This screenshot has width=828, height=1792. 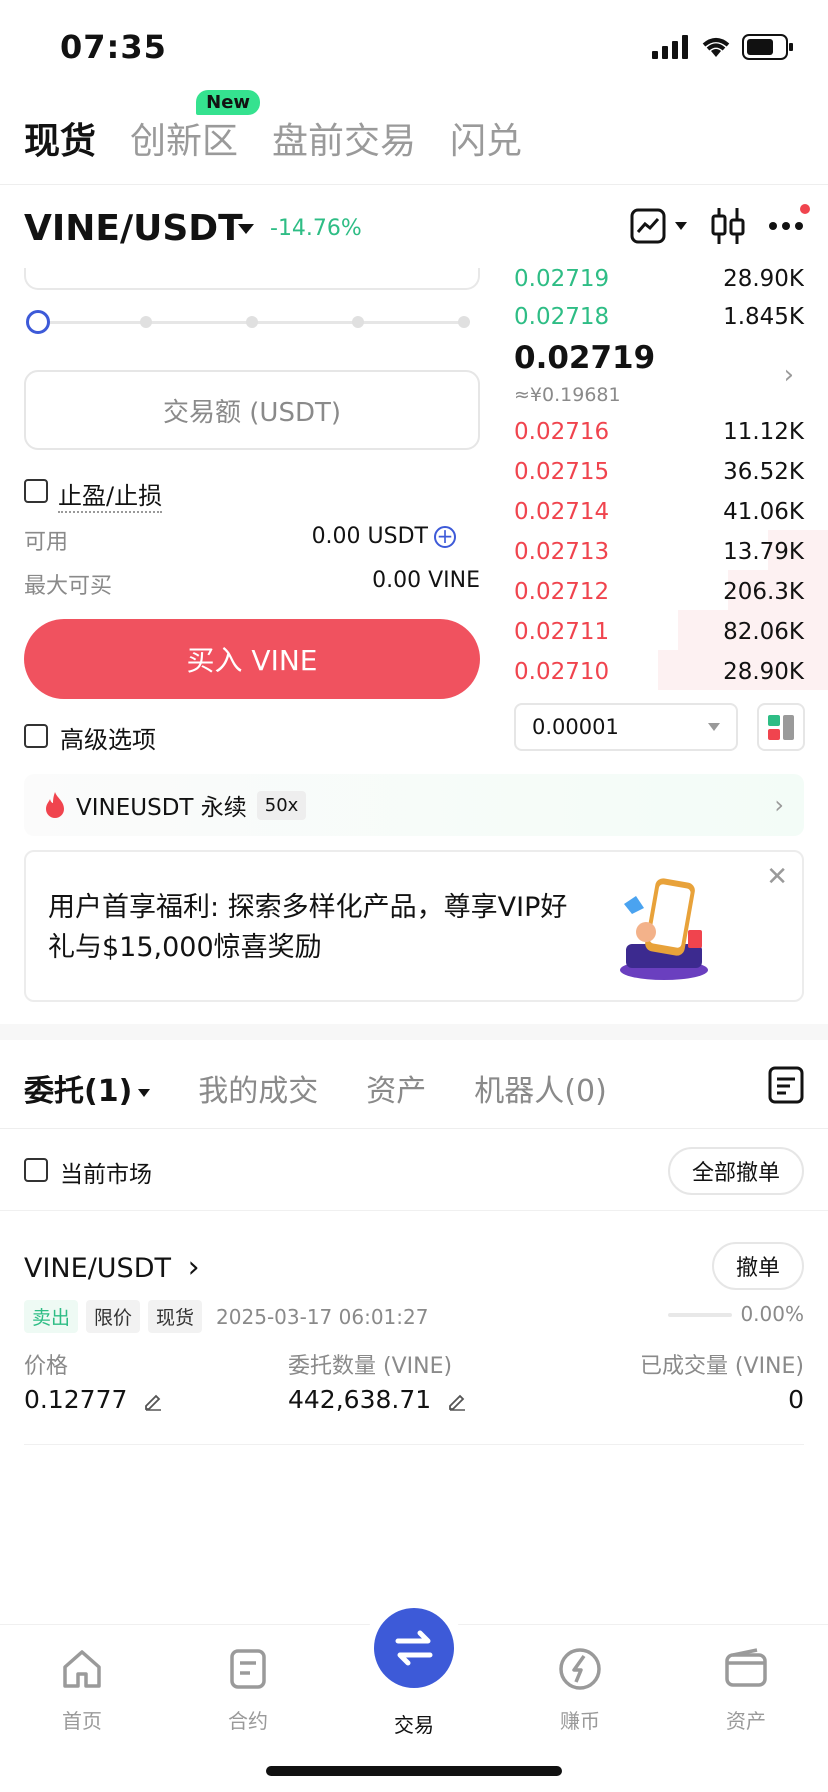 What do you see at coordinates (258, 1088) in the screenshot?
I see `tab-my-trades: 我的成交` at bounding box center [258, 1088].